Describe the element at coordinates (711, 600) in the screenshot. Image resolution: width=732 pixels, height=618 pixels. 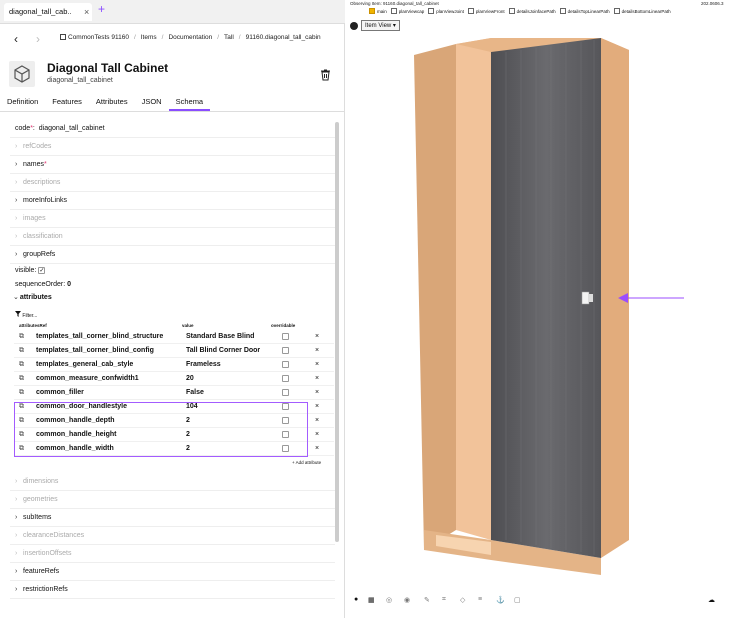
I see `cloud-icon: ☁` at that location.